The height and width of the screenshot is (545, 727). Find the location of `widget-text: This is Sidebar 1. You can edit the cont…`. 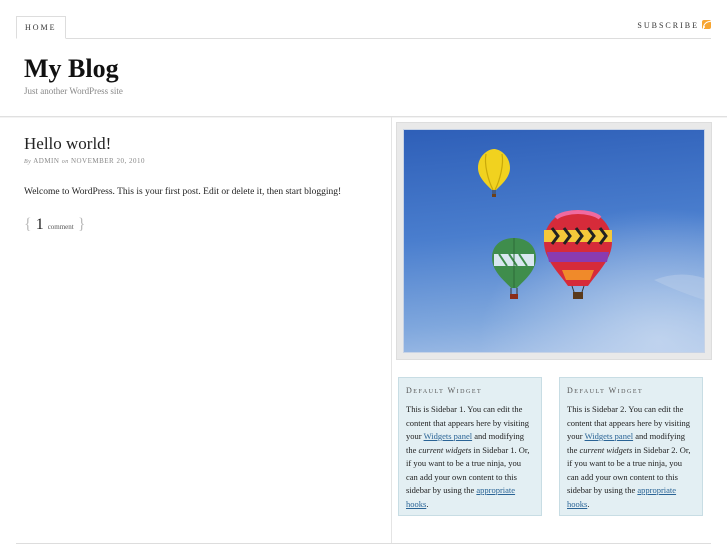

widget-text: This is Sidebar 1. You can edit the cont… is located at coordinates (470, 457).